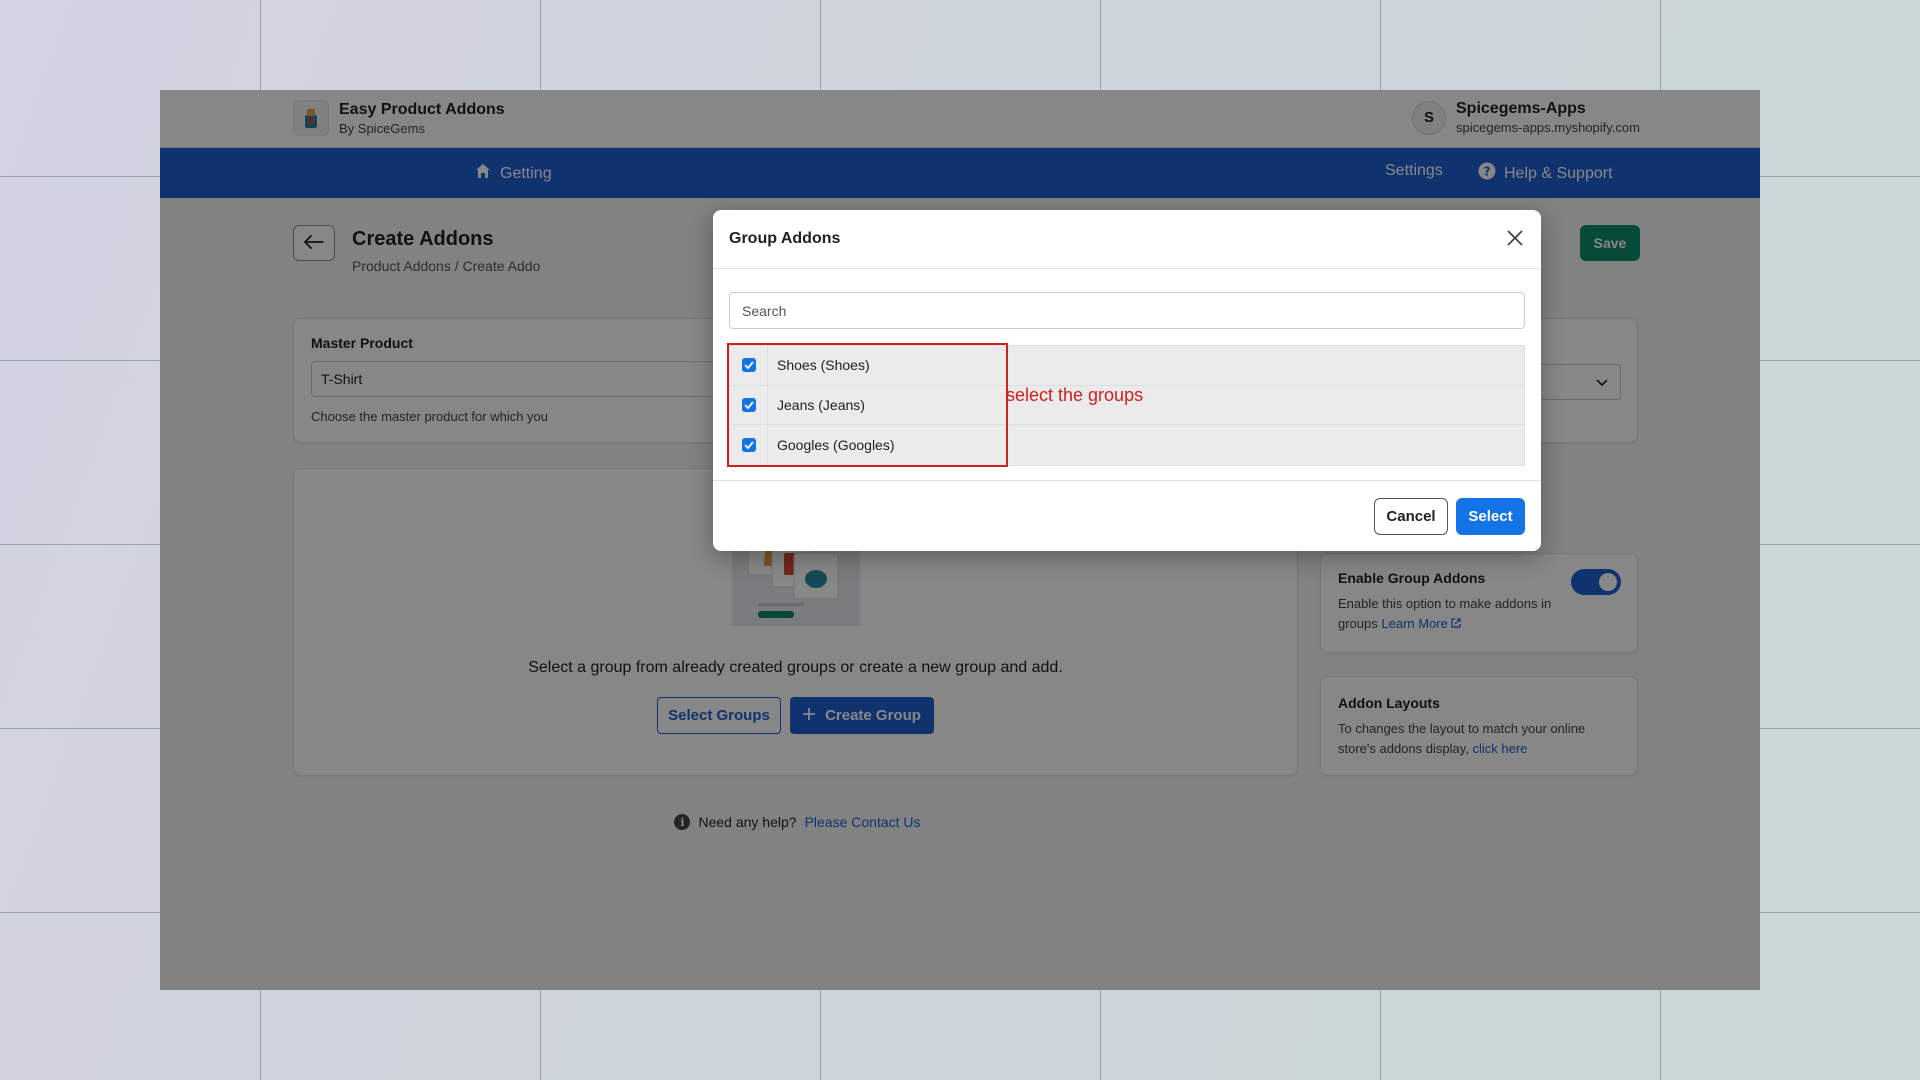 This screenshot has width=1920, height=1080. I want to click on group-addons-modal: Group Addons Shoes (Shoes), so click(1127, 380).